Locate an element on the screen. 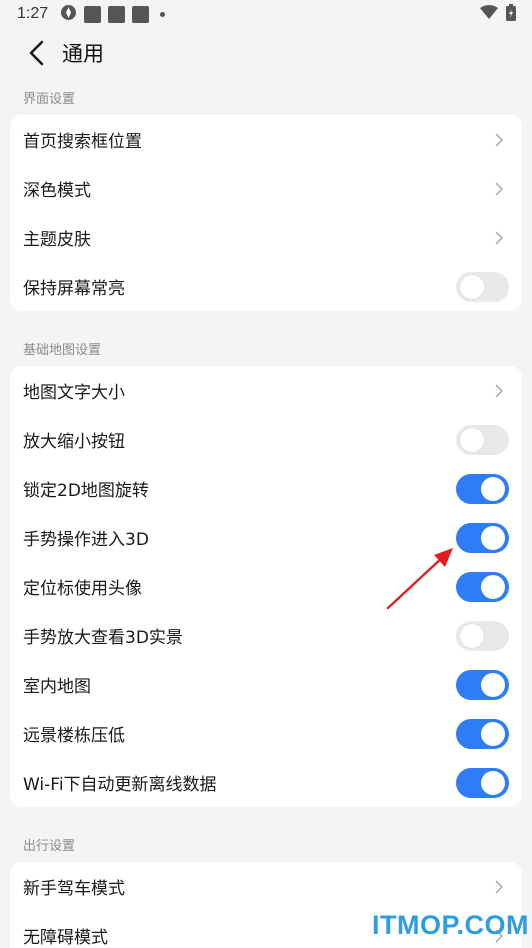 The height and width of the screenshot is (948, 532). gesture-3d-toggle is located at coordinates (482, 537).